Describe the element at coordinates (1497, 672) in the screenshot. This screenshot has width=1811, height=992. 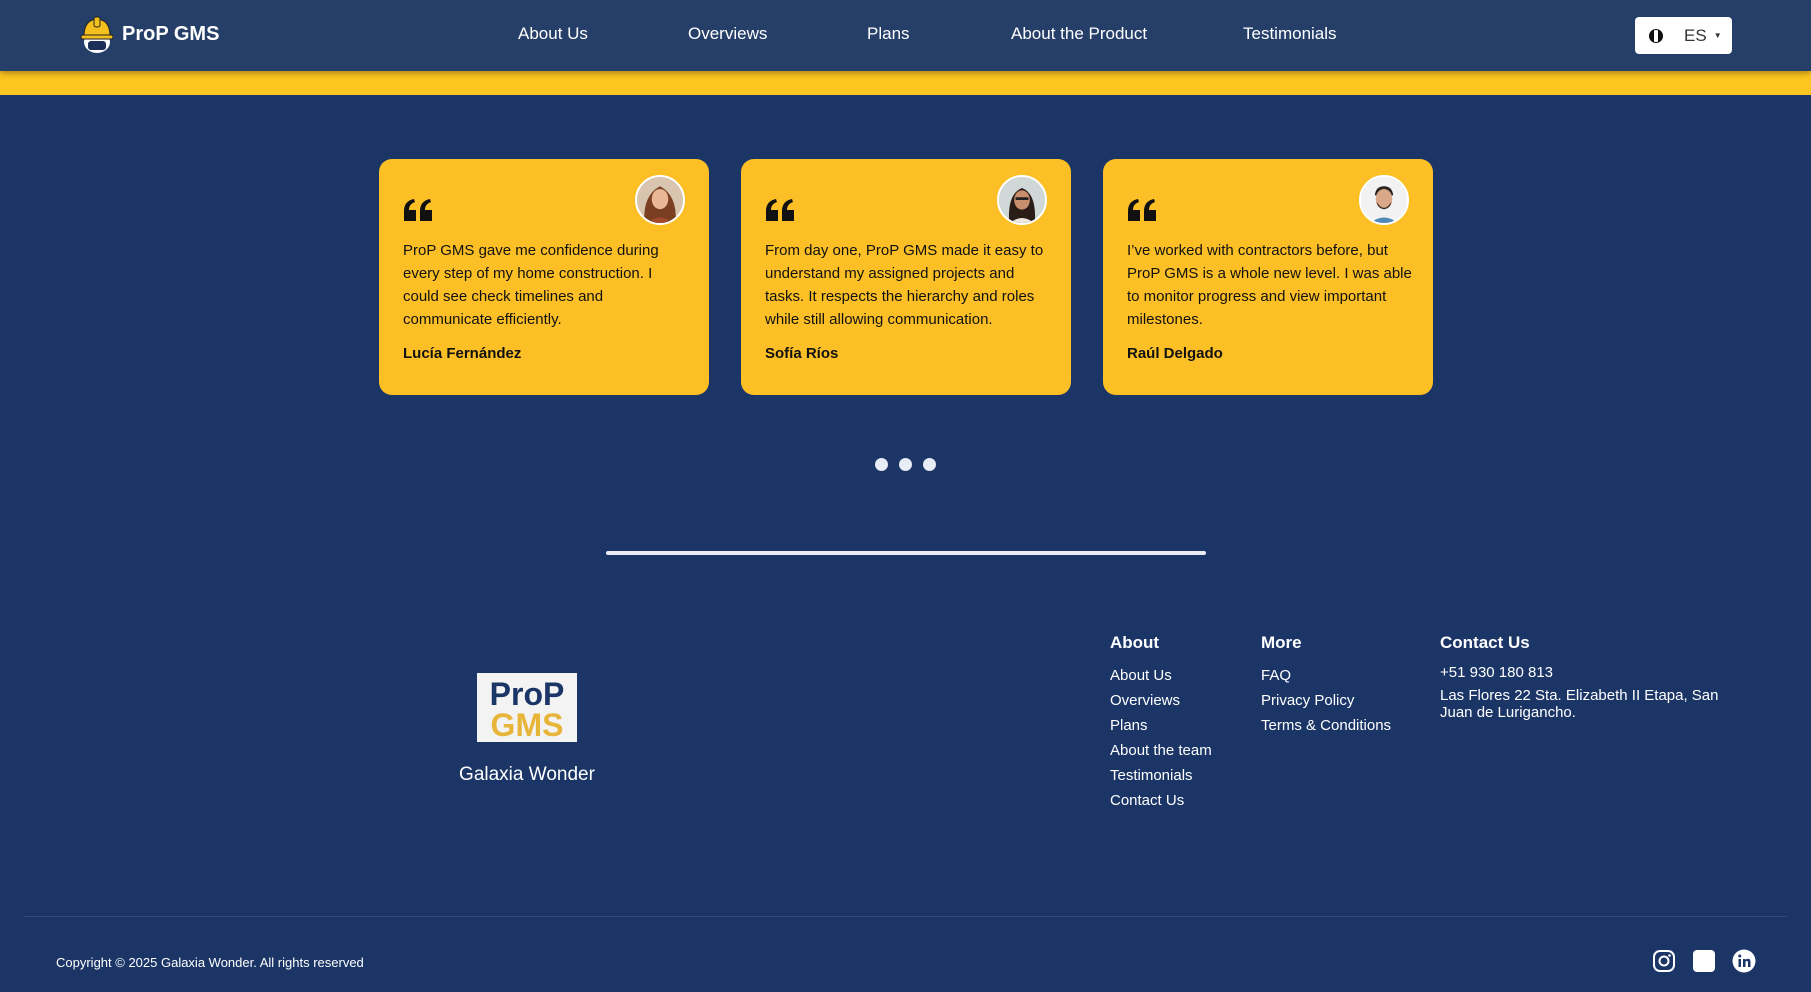
I see `contact-phone: +51 930 180 813` at that location.